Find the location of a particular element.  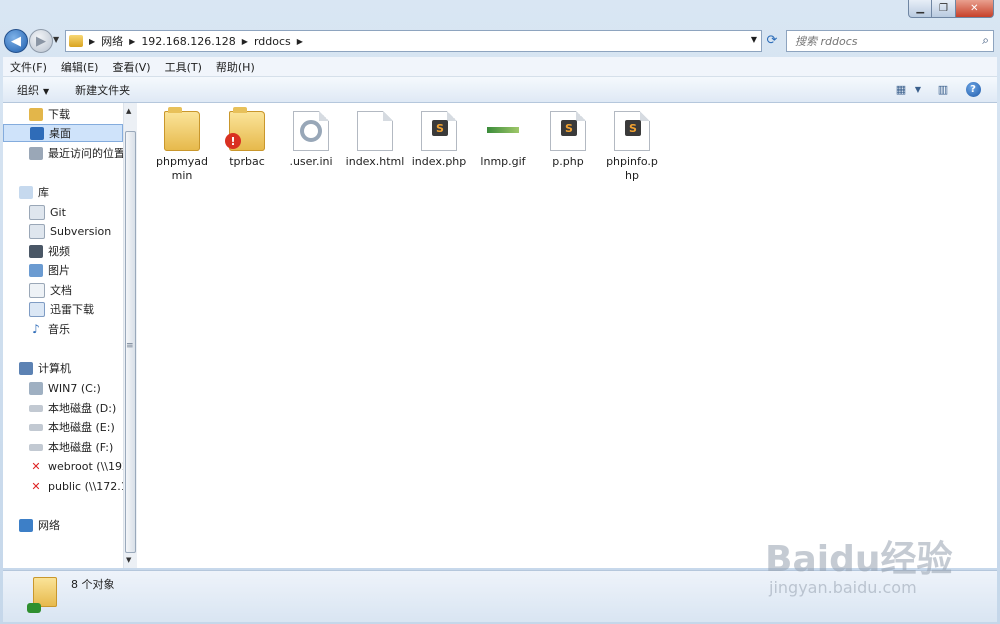

maximize-button: ❐ is located at coordinates (944, 9).